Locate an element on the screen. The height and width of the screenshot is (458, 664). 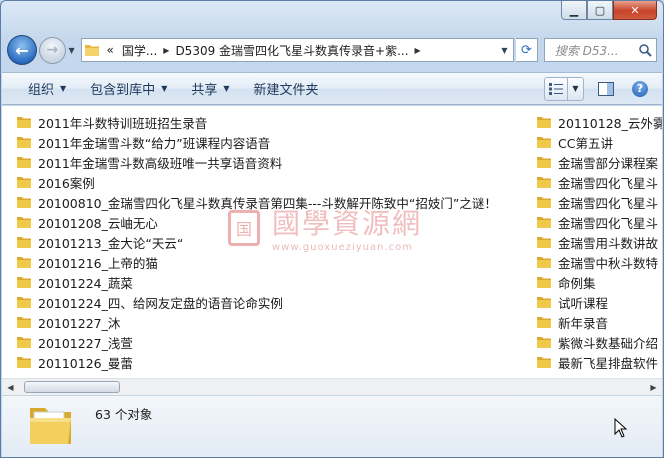
list-item: 最新飞星排盘软件 is located at coordinates (599, 362).